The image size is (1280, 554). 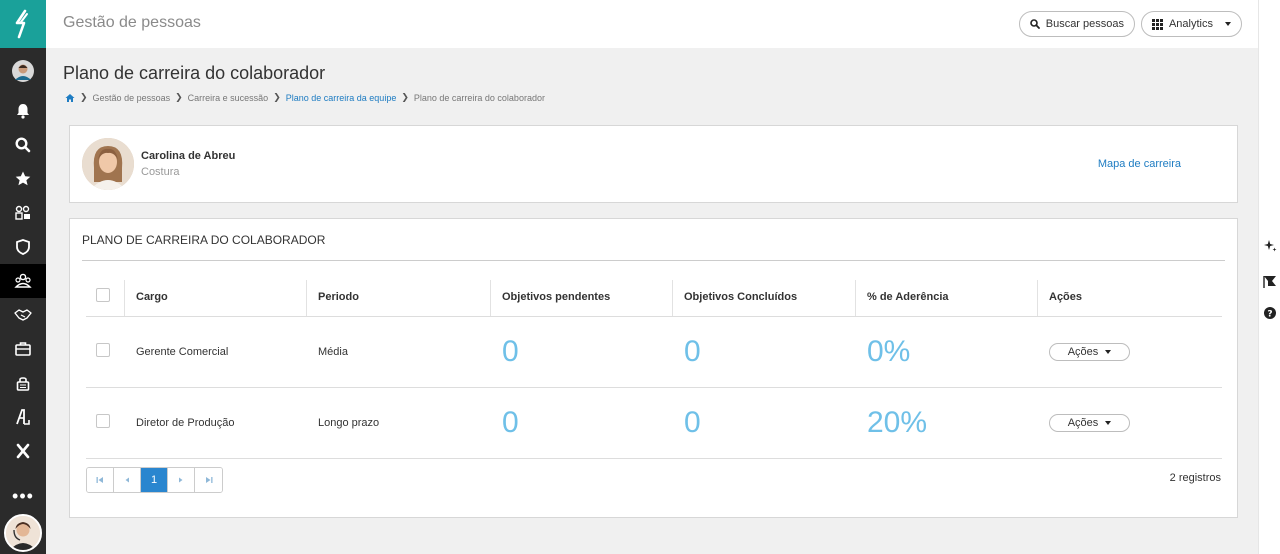 I want to click on divider, so click(x=653, y=260).